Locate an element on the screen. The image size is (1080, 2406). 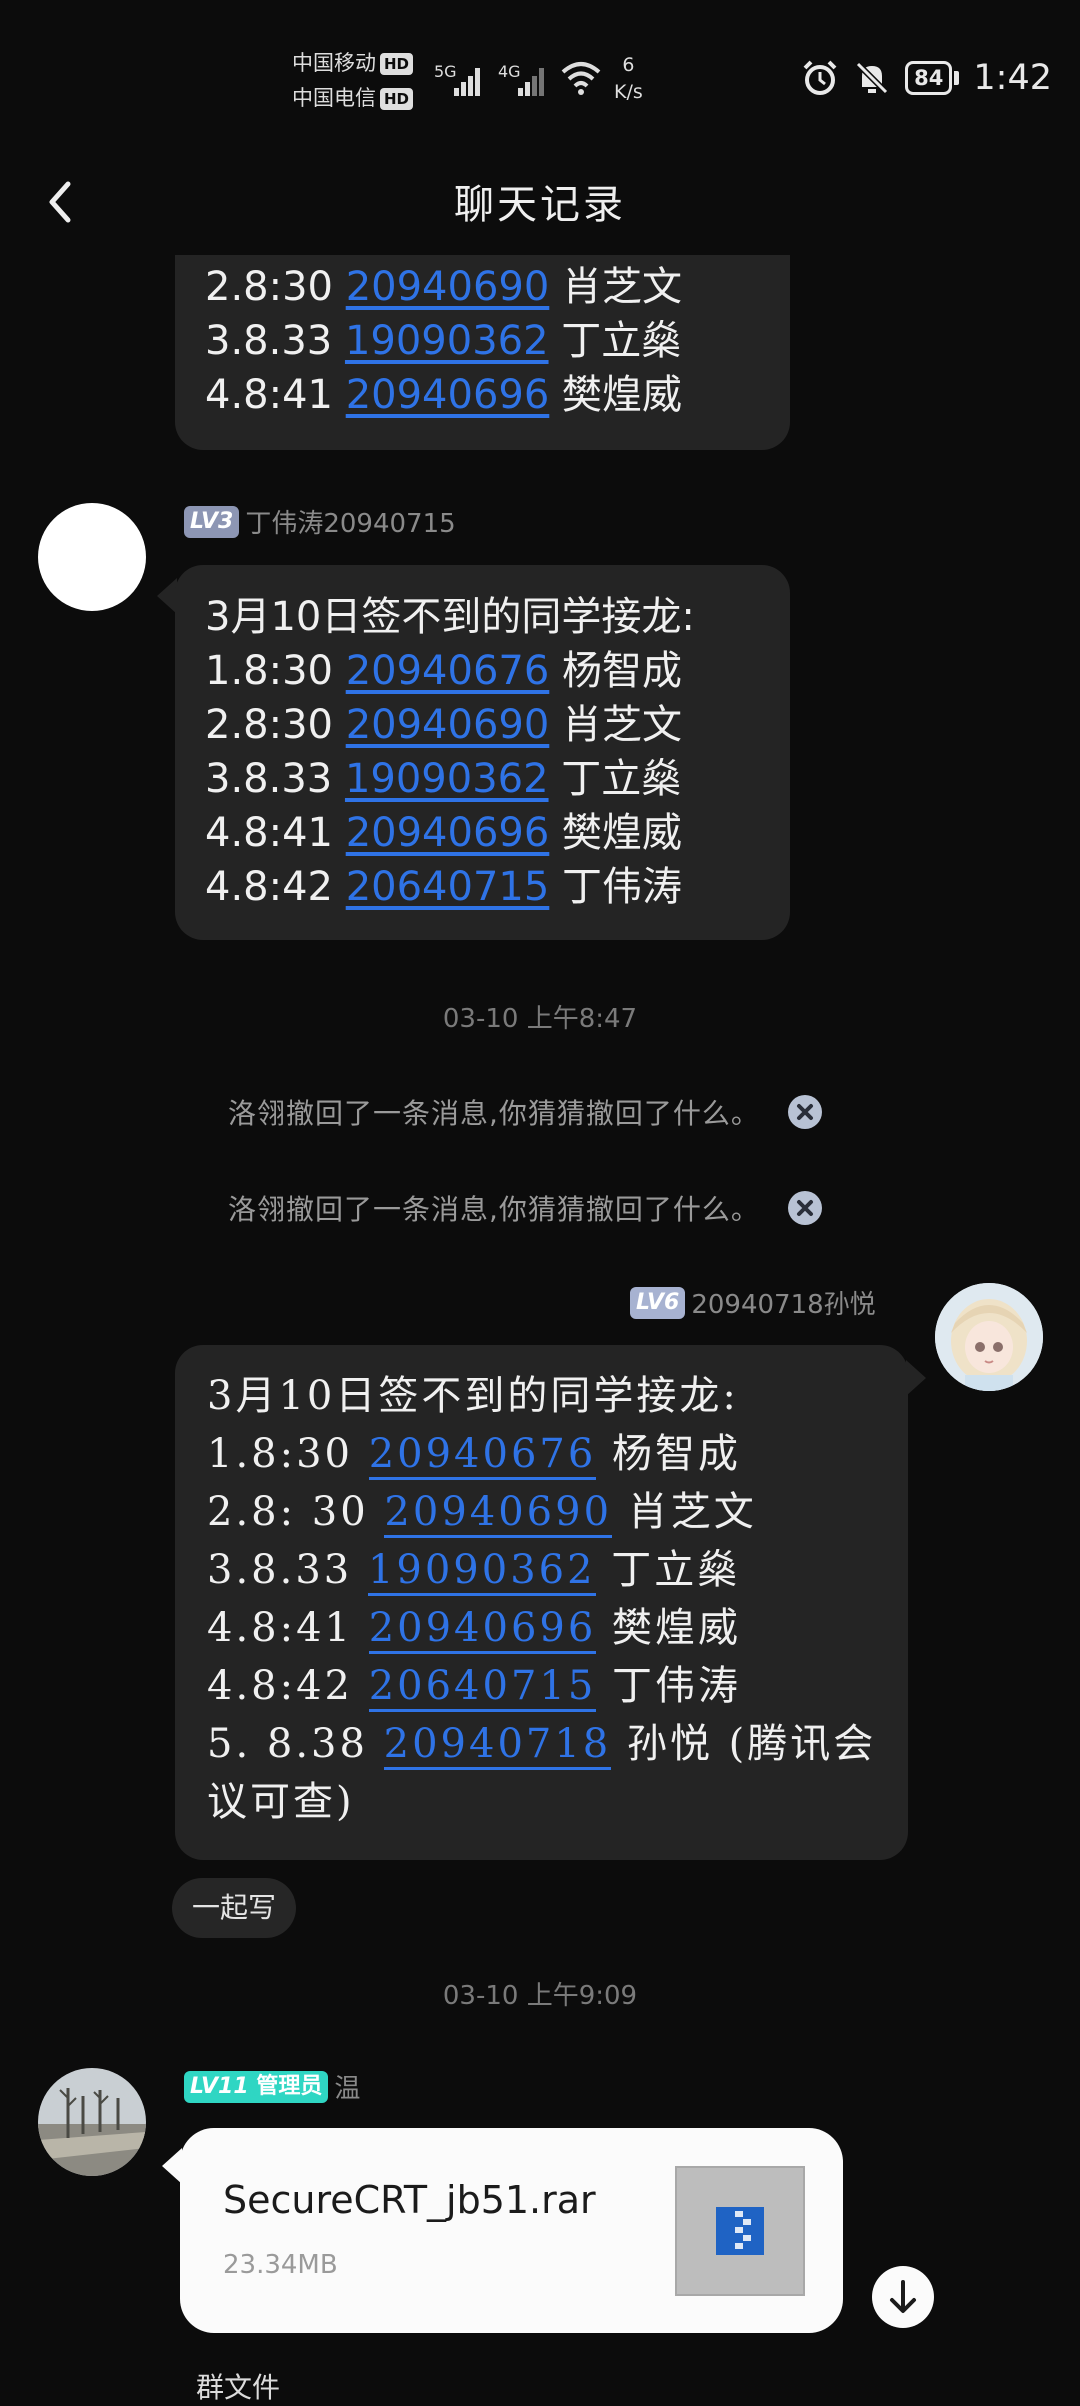
battery-icon: 84 is located at coordinates (932, 78).